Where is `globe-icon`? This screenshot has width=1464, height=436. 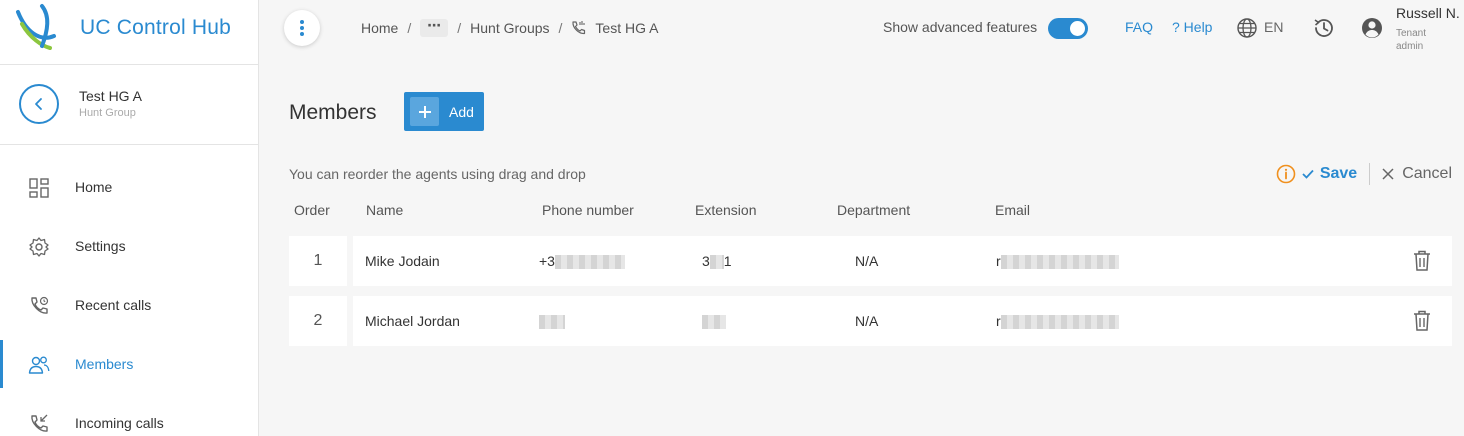
globe-icon is located at coordinates (1247, 28).